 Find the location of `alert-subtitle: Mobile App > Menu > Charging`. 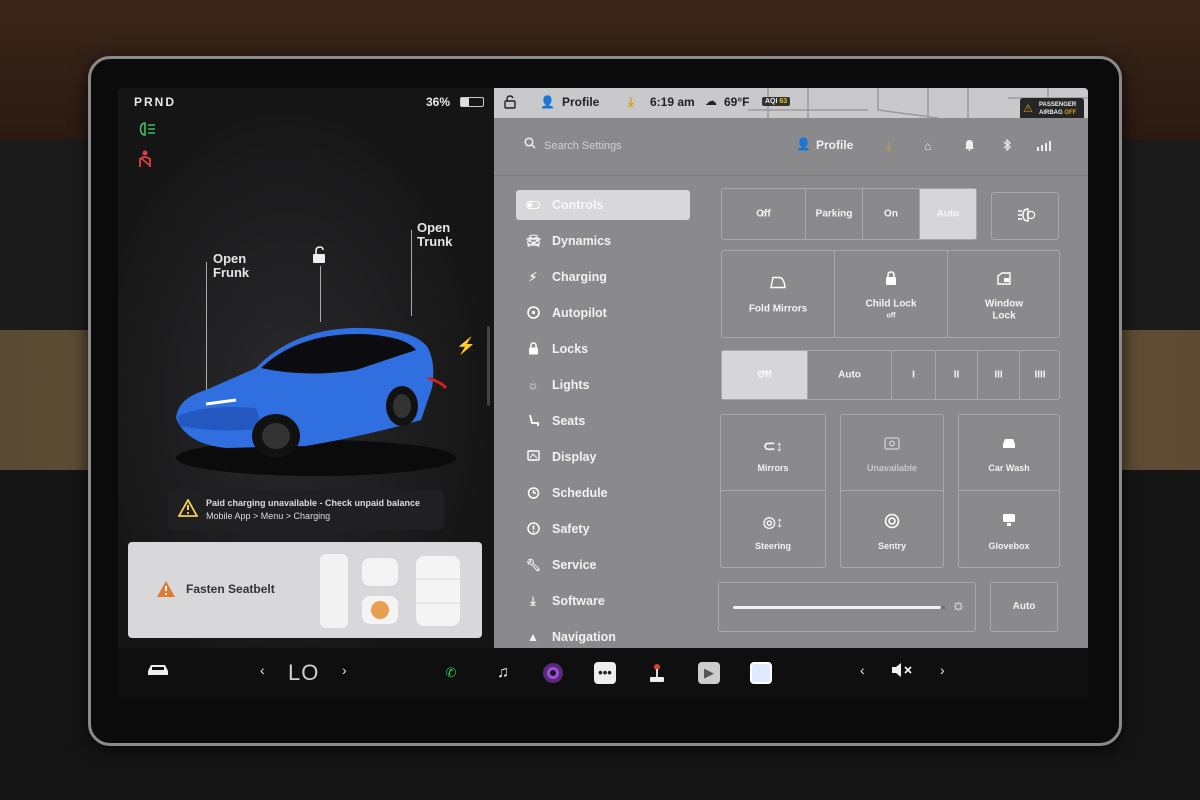

alert-subtitle: Mobile App > Menu > Charging is located at coordinates (268, 516).